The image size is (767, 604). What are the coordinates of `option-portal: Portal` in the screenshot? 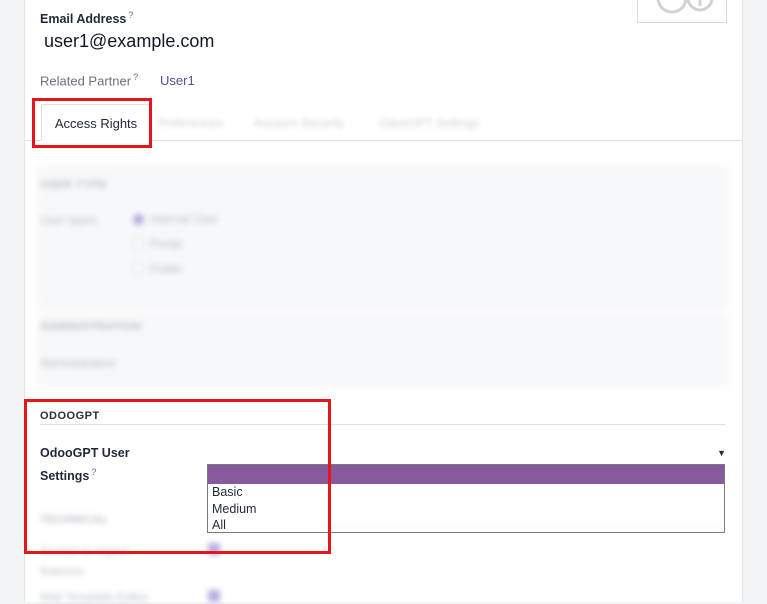 It's located at (166, 244).